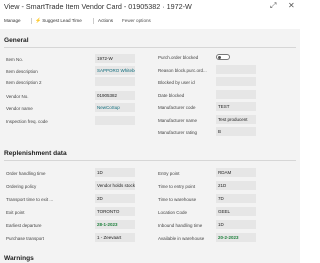 This screenshot has height=263, width=320. I want to click on ordering-policy-label: Ordering policy, so click(21, 186).